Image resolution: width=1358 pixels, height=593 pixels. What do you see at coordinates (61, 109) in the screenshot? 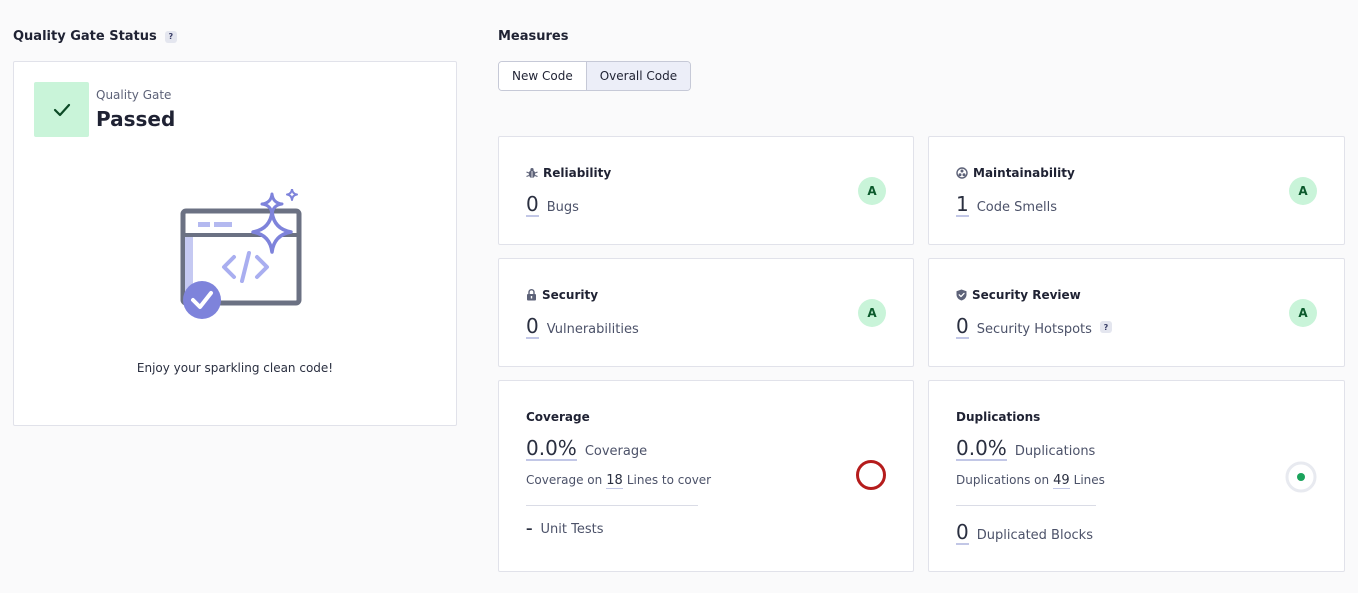
I see `passed-check-icon` at bounding box center [61, 109].